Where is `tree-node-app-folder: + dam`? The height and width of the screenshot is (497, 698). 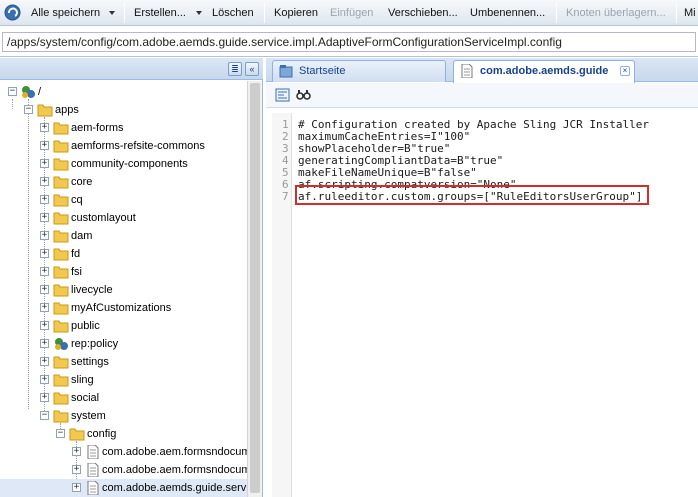 tree-node-app-folder: + dam is located at coordinates (123, 236).